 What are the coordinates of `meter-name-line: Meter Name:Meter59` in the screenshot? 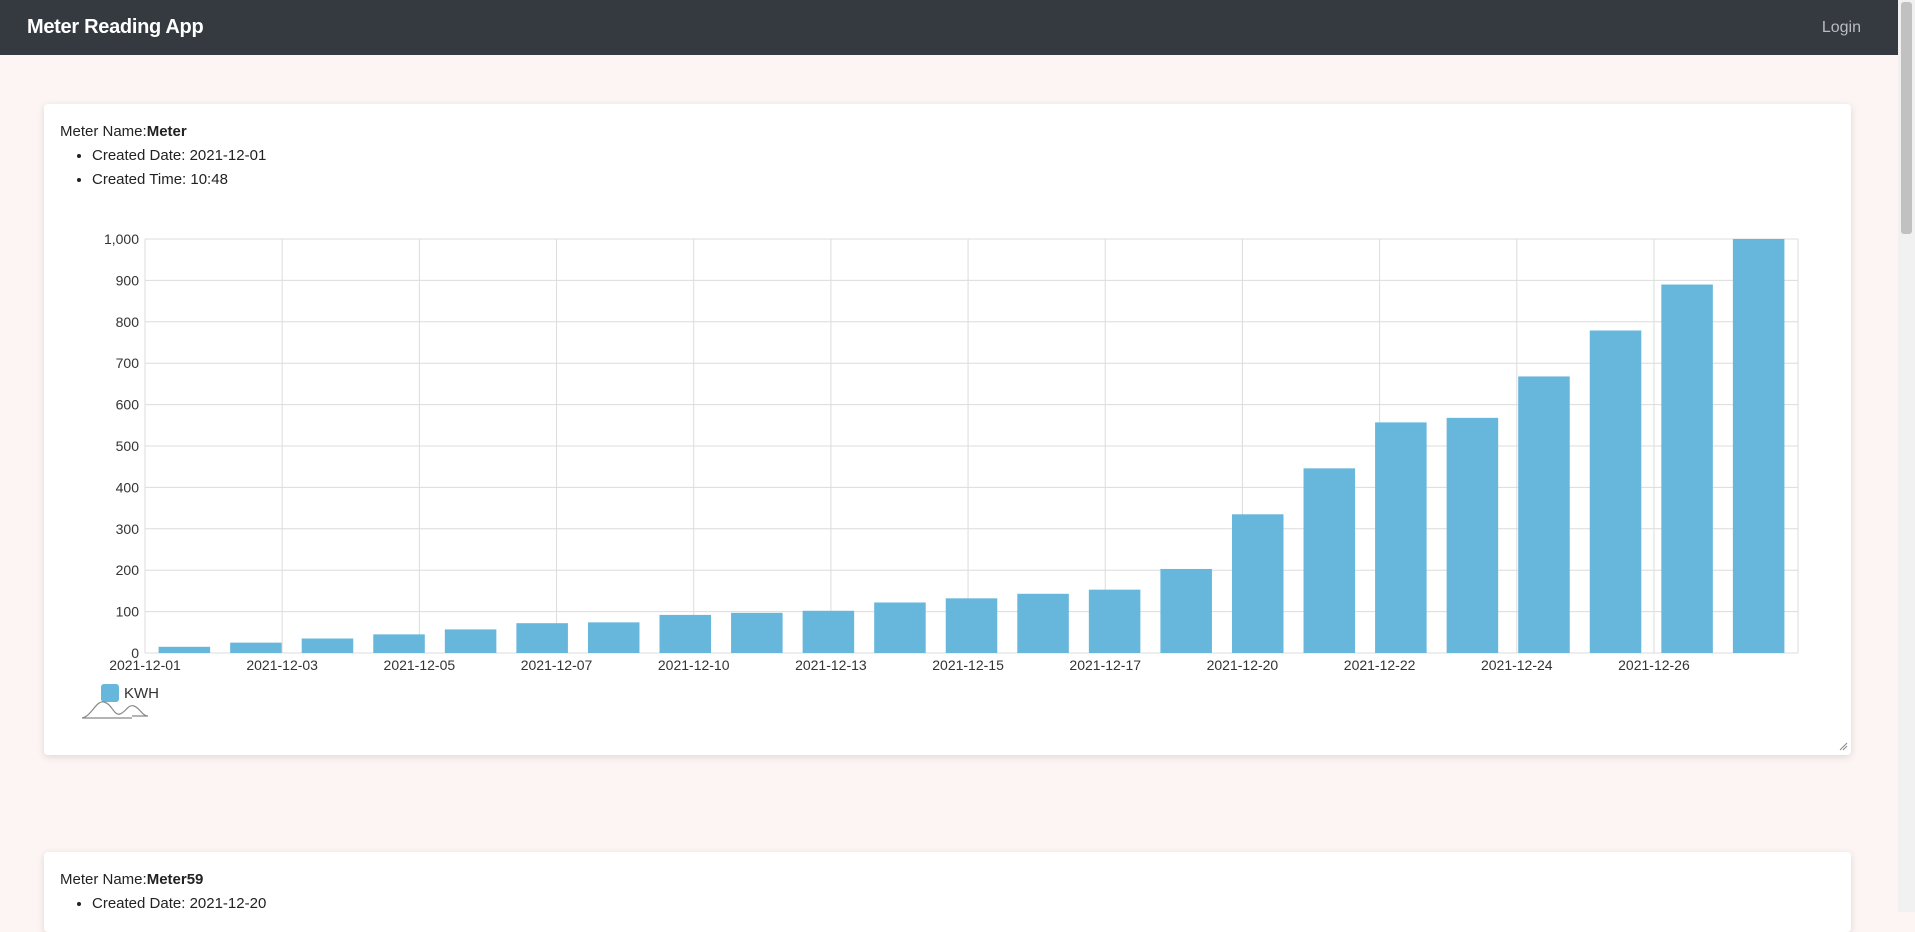 It's located at (947, 880).